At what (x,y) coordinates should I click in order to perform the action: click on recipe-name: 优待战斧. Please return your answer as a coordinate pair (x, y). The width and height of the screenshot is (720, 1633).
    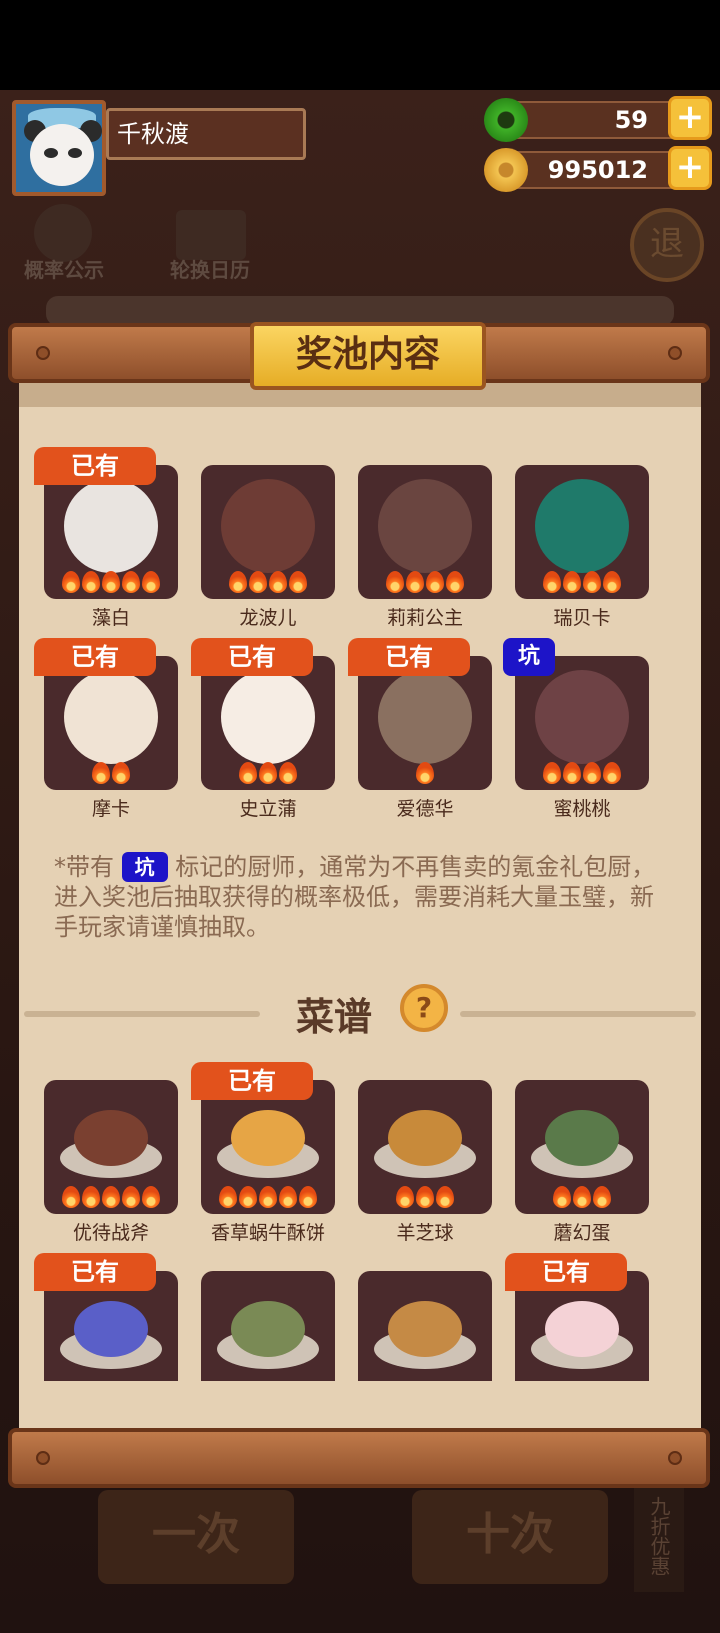
    Looking at the image, I should click on (110, 1233).